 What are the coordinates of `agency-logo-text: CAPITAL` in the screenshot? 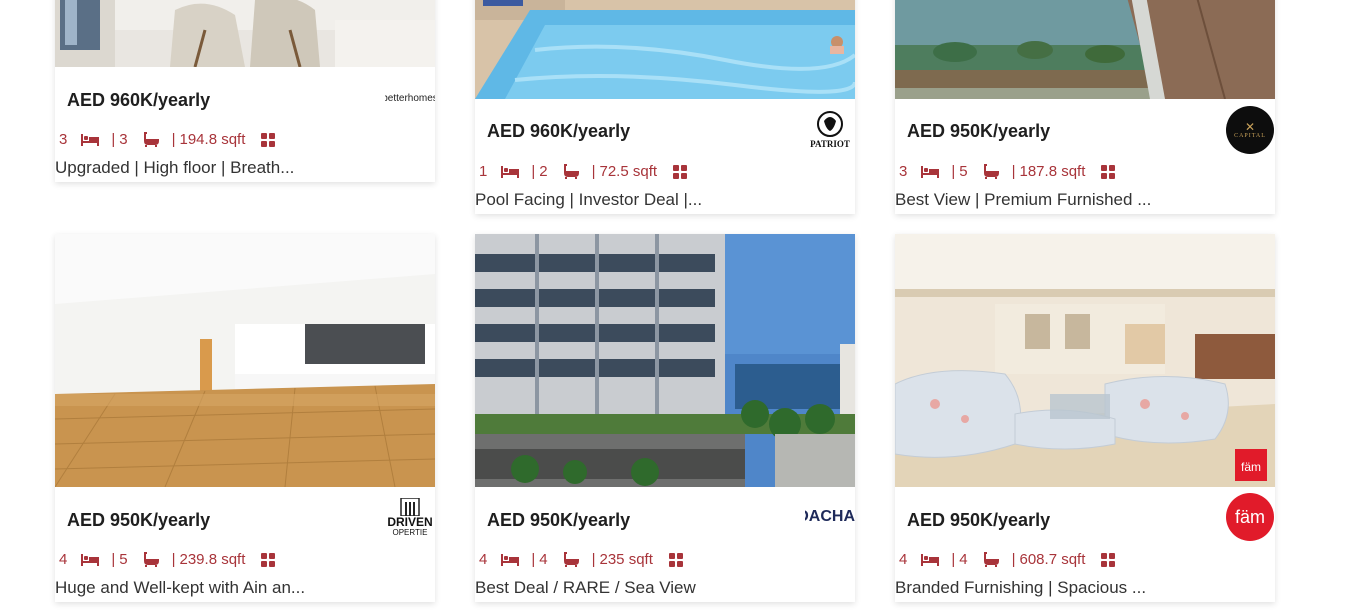 It's located at (1250, 136).